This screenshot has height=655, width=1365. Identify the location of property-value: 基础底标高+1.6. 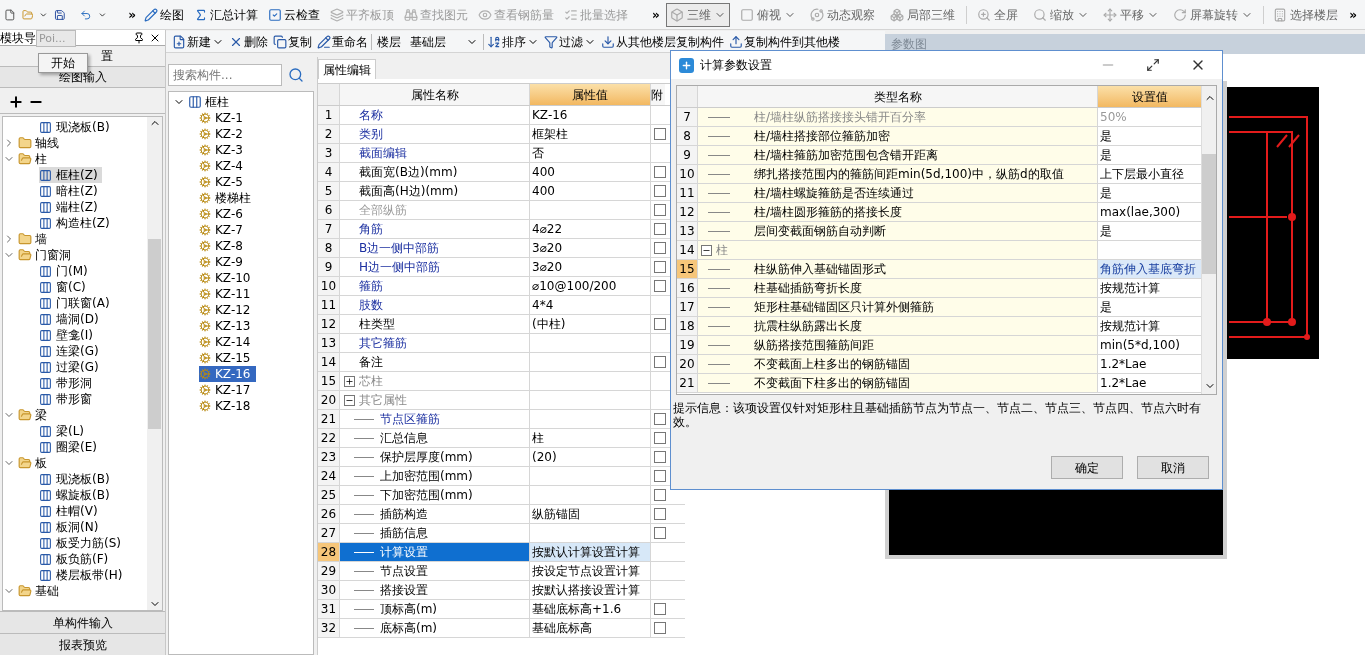
(577, 609).